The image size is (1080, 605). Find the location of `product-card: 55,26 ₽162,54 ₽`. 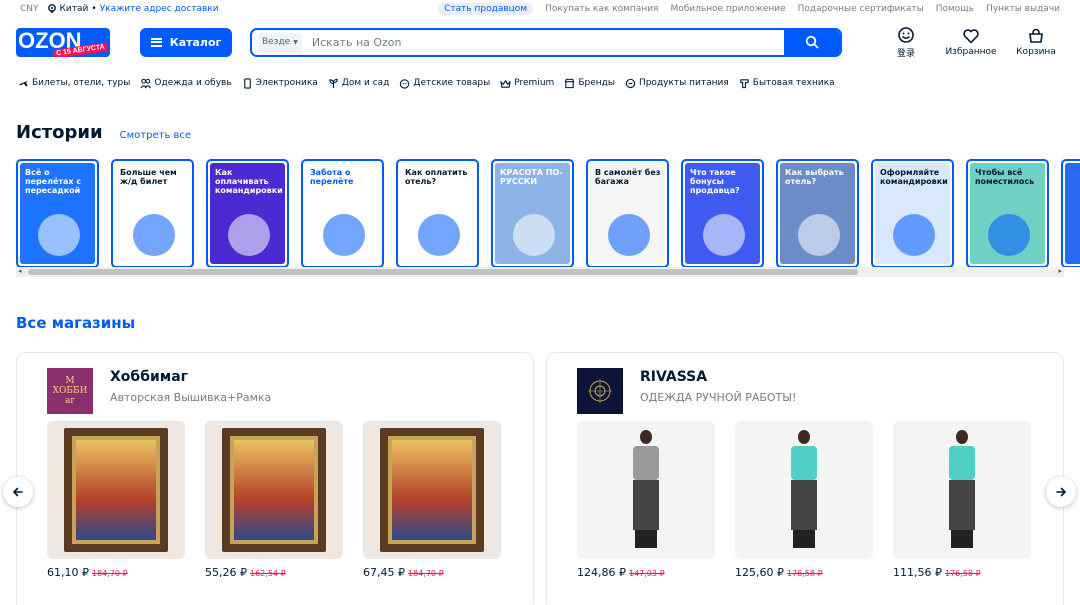

product-card: 55,26 ₽162,54 ₽ is located at coordinates (274, 500).